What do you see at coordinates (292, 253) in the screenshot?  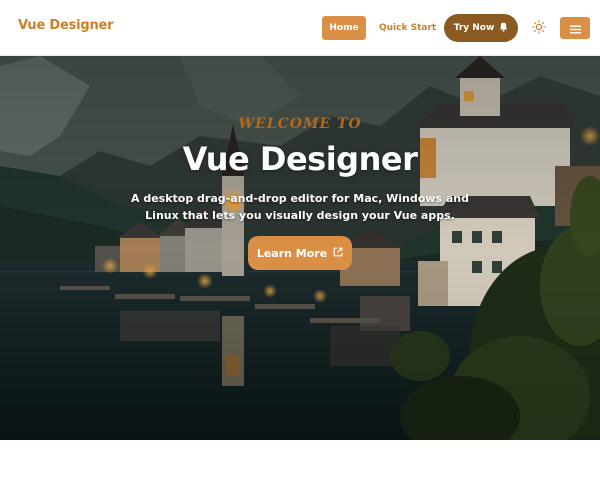 I see `learn-more-label: Learn More` at bounding box center [292, 253].